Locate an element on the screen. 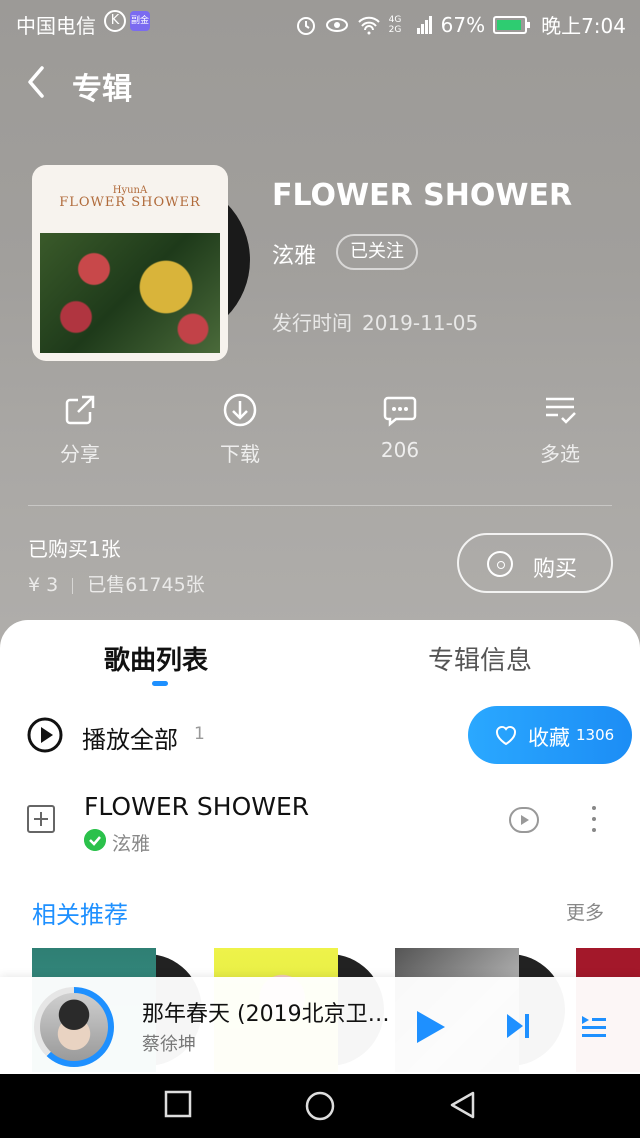 This screenshot has width=640, height=1138. k-badge-icon: K is located at coordinates (115, 21).